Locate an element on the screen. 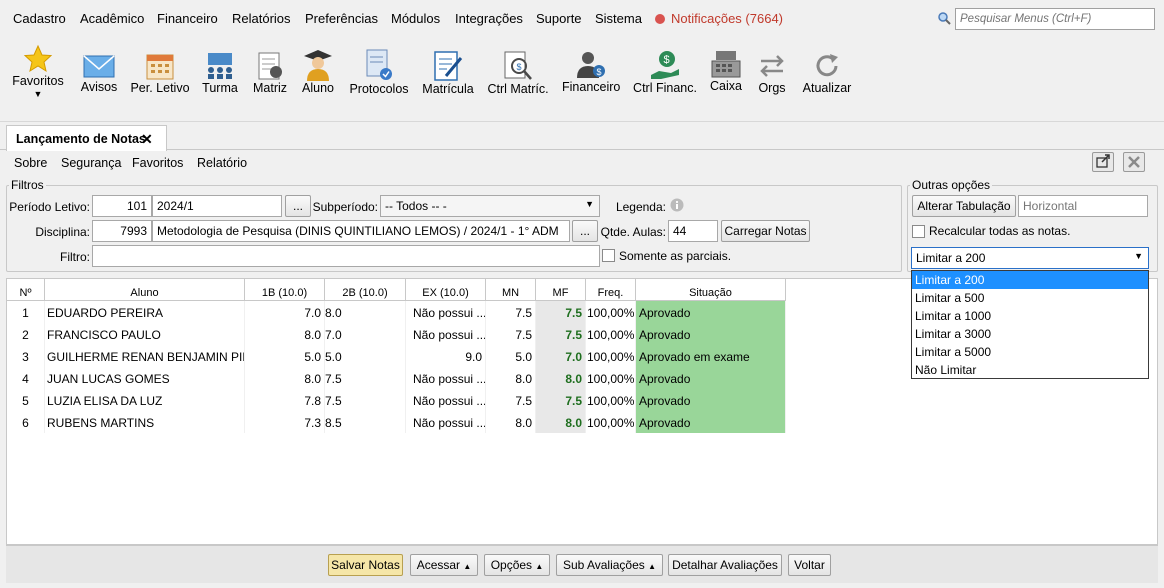 This screenshot has height=588, width=1164. cell-2b: 5.0 is located at coordinates (365, 356).